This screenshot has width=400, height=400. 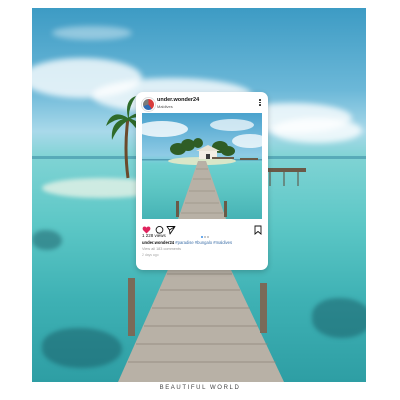 What do you see at coordinates (202, 104) in the screenshot?
I see `post-header: under.wonder24 Maldives` at bounding box center [202, 104].